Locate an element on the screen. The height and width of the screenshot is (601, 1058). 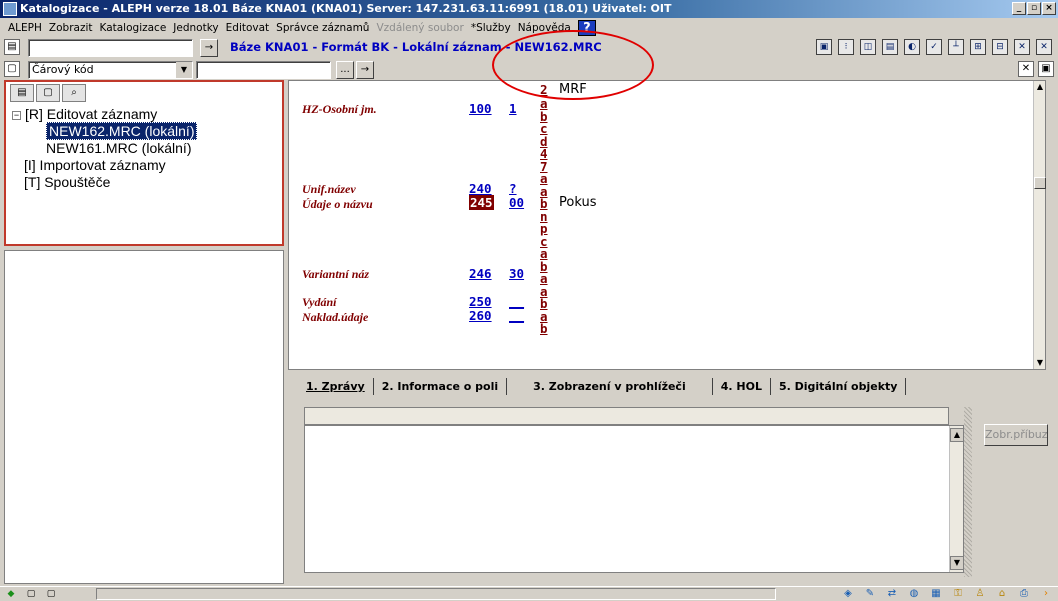
tree-node-label: [R] Editovat záznamy is located at coordinates (91, 114).